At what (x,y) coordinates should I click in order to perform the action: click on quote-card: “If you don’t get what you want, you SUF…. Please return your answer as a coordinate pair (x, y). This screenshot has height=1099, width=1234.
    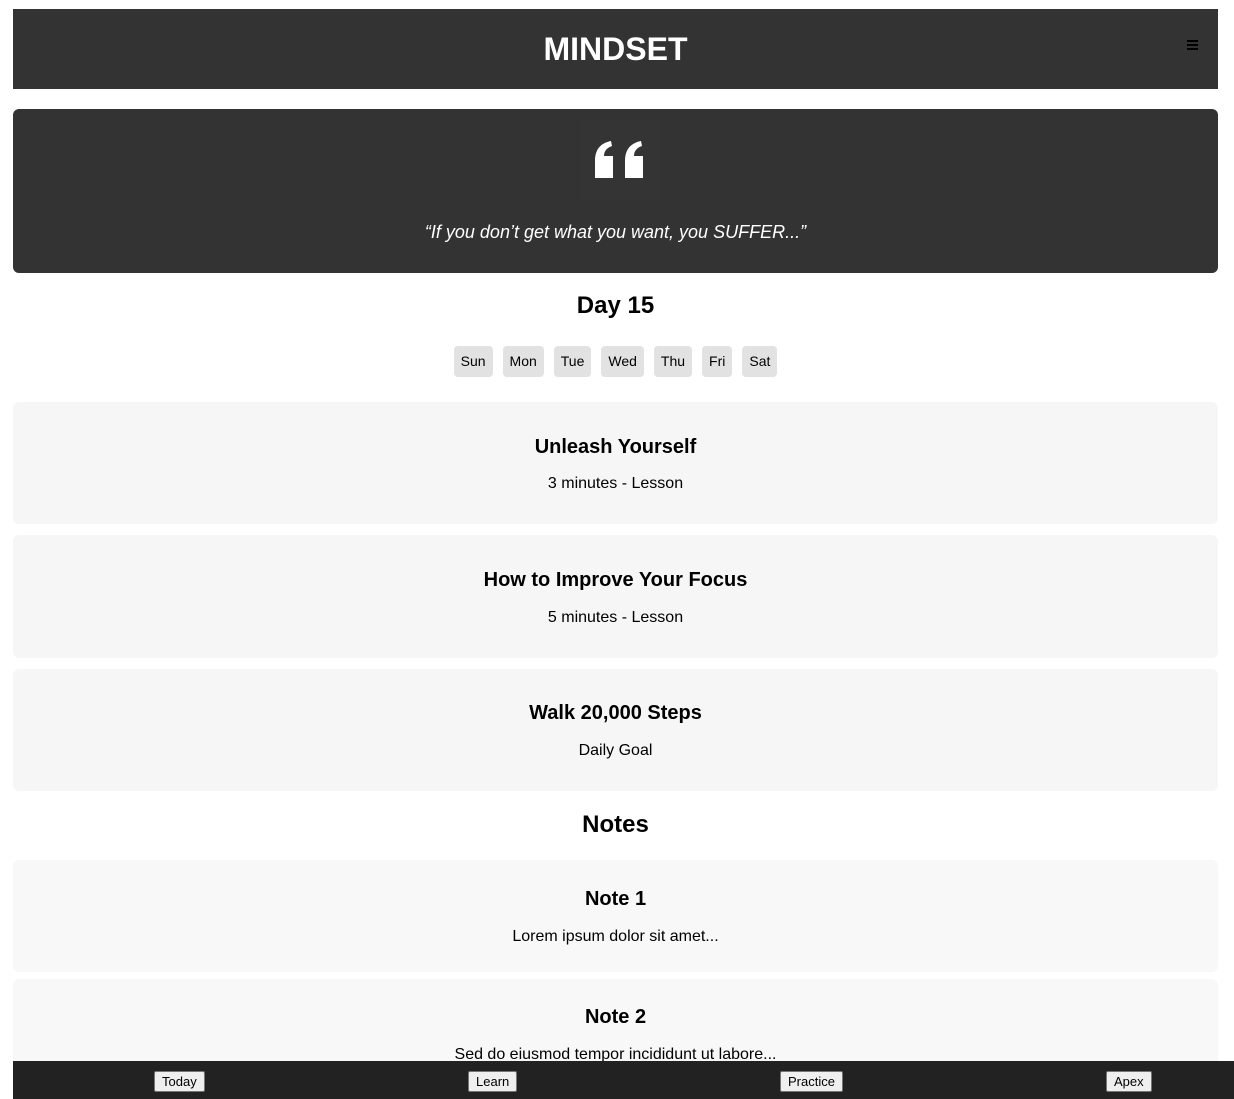
    Looking at the image, I should click on (615, 191).